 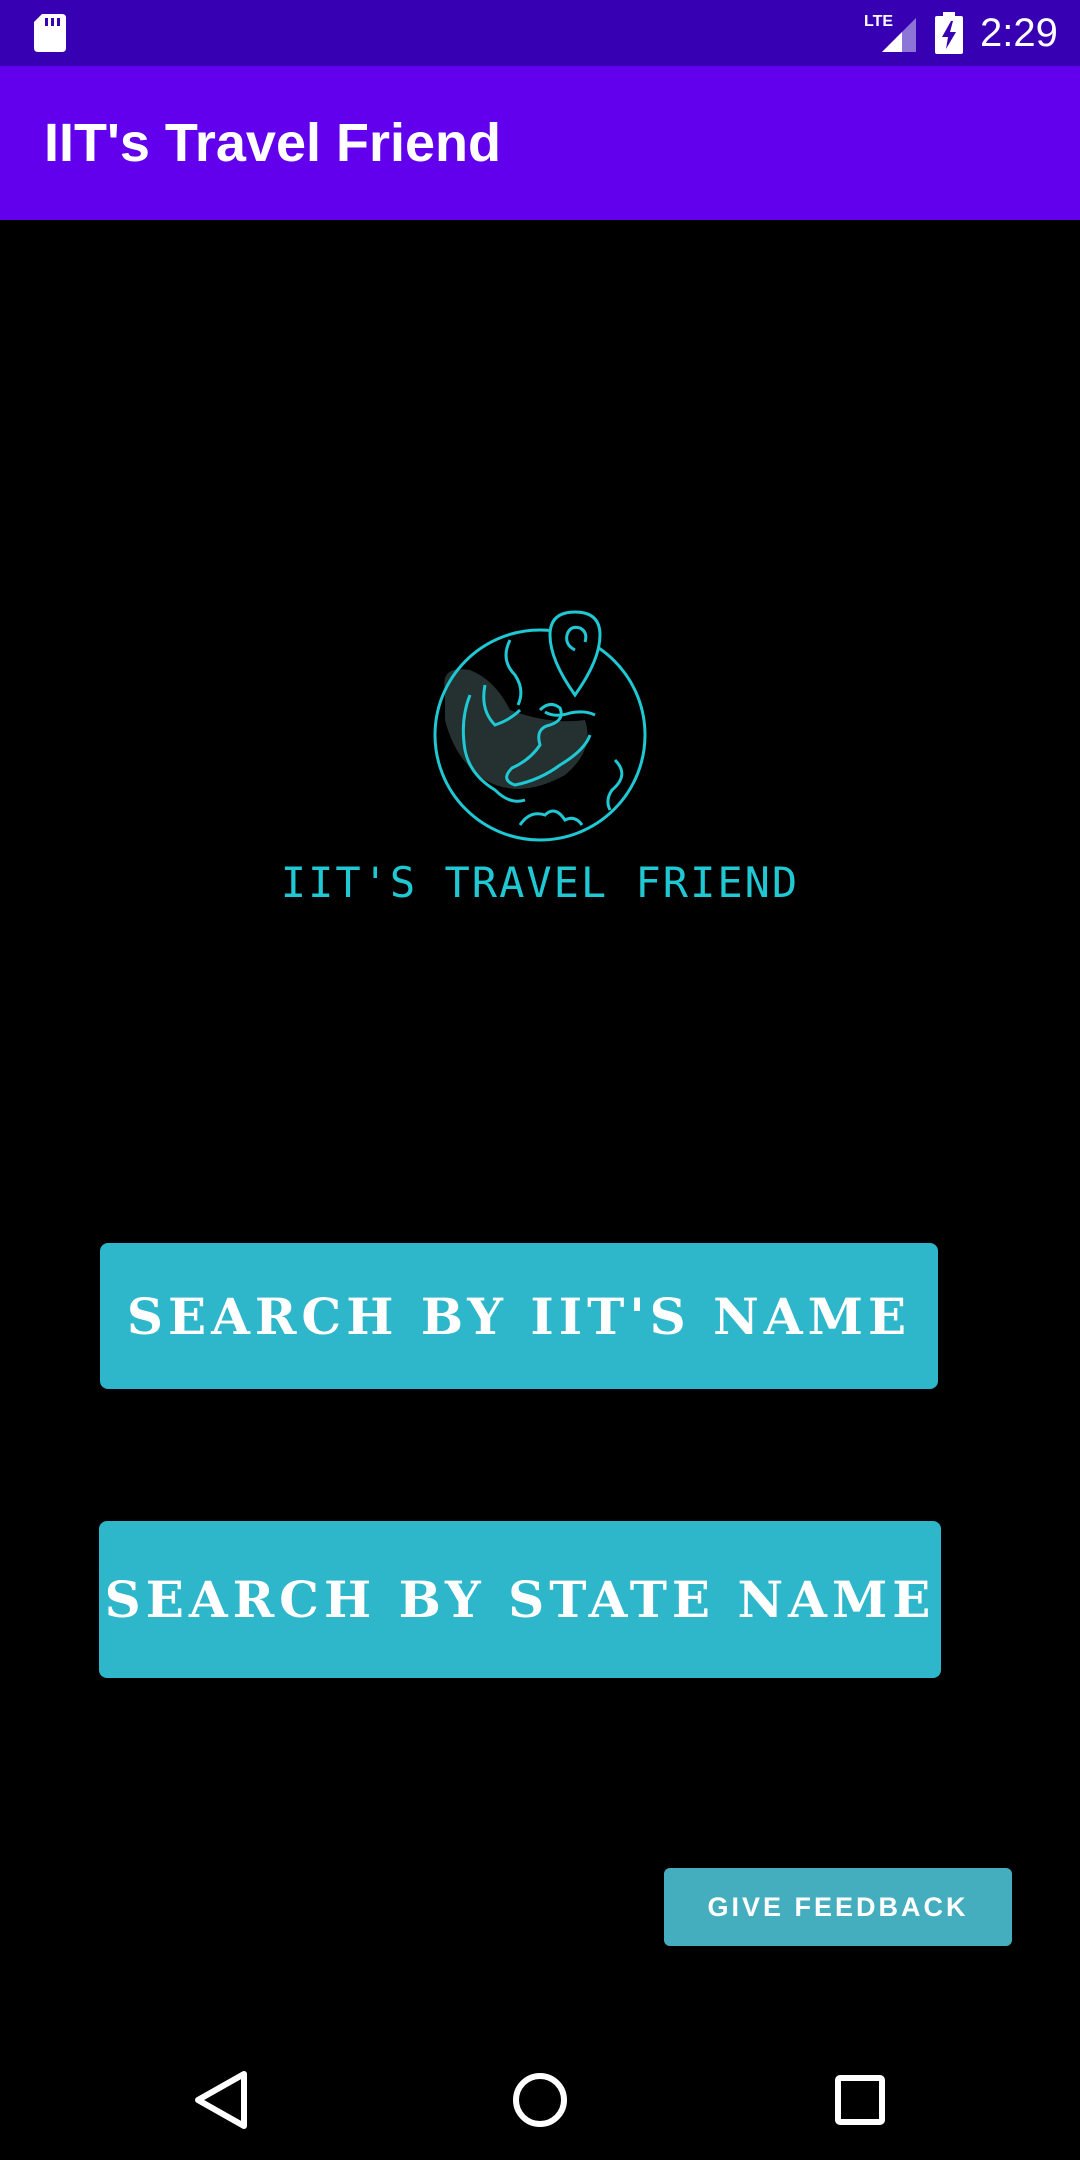 I want to click on globe-location-pin-icon, so click(x=540, y=726).